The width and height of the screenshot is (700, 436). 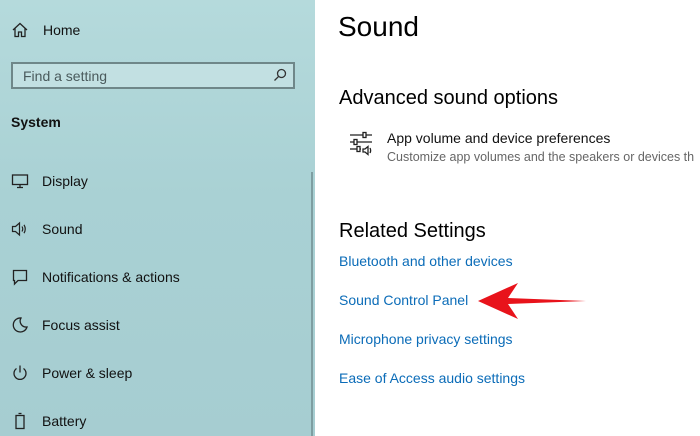 What do you see at coordinates (81, 325) in the screenshot?
I see `sidebar-item-label: Focus assist` at bounding box center [81, 325].